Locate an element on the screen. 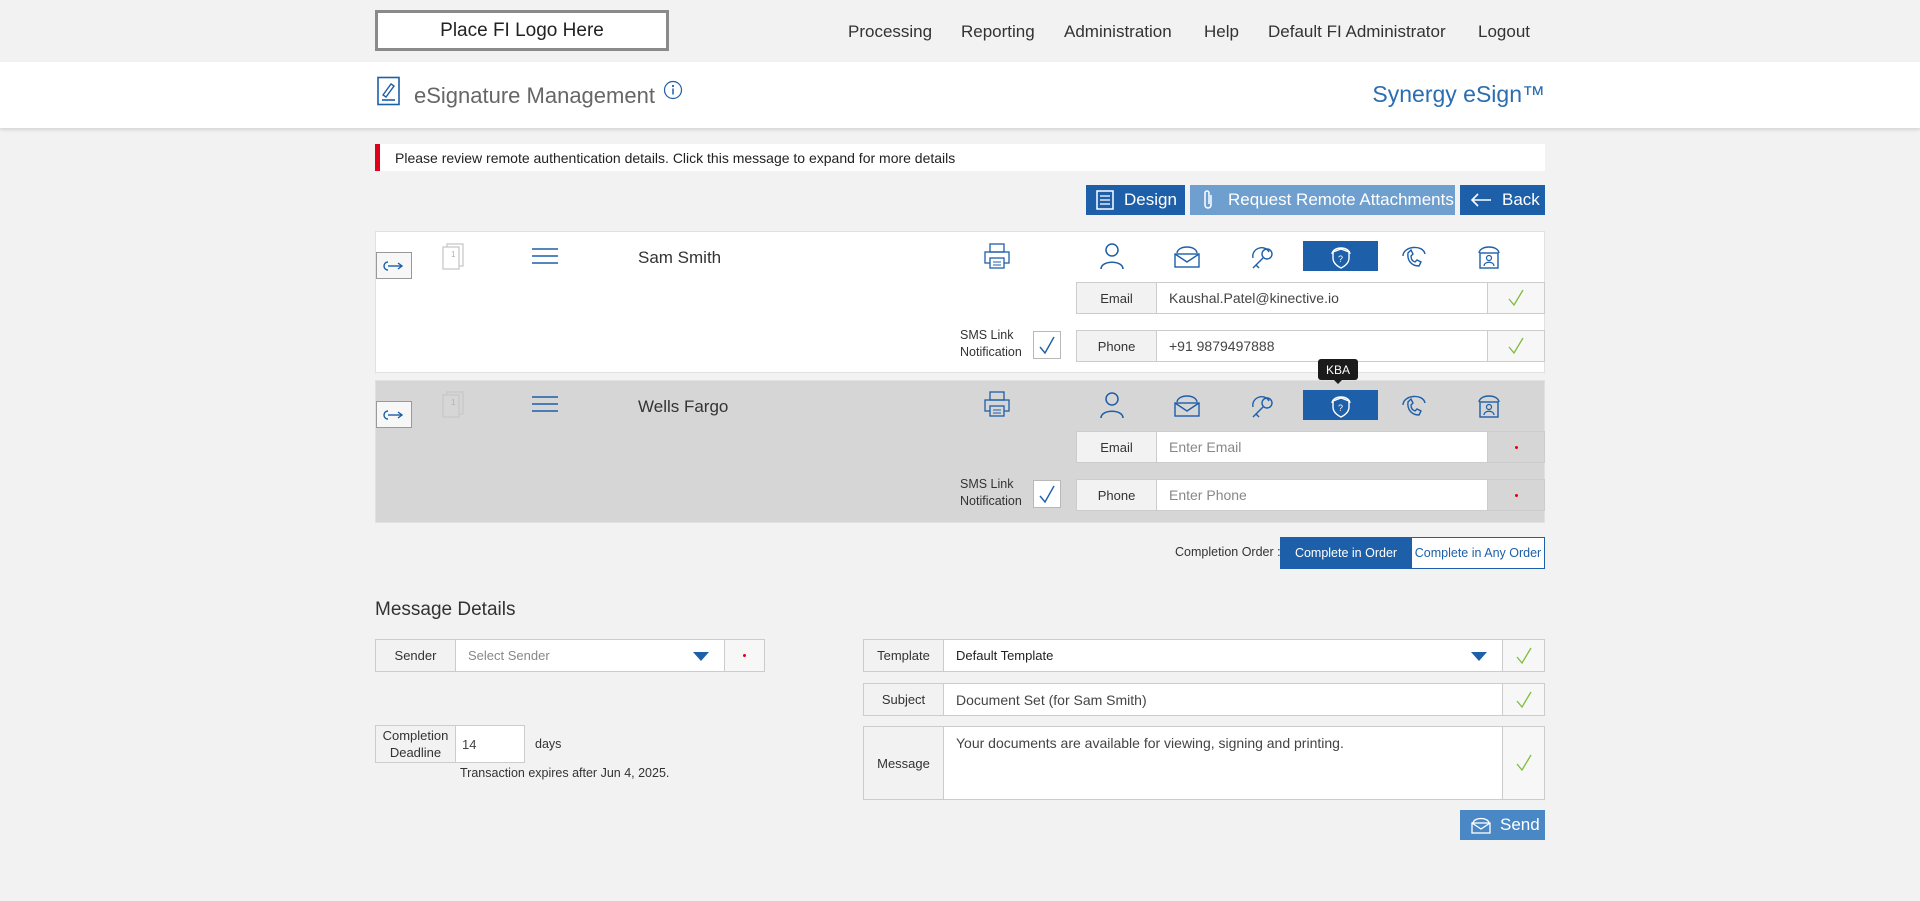 This screenshot has width=1920, height=901. message-details-heading: Message Details is located at coordinates (445, 609).